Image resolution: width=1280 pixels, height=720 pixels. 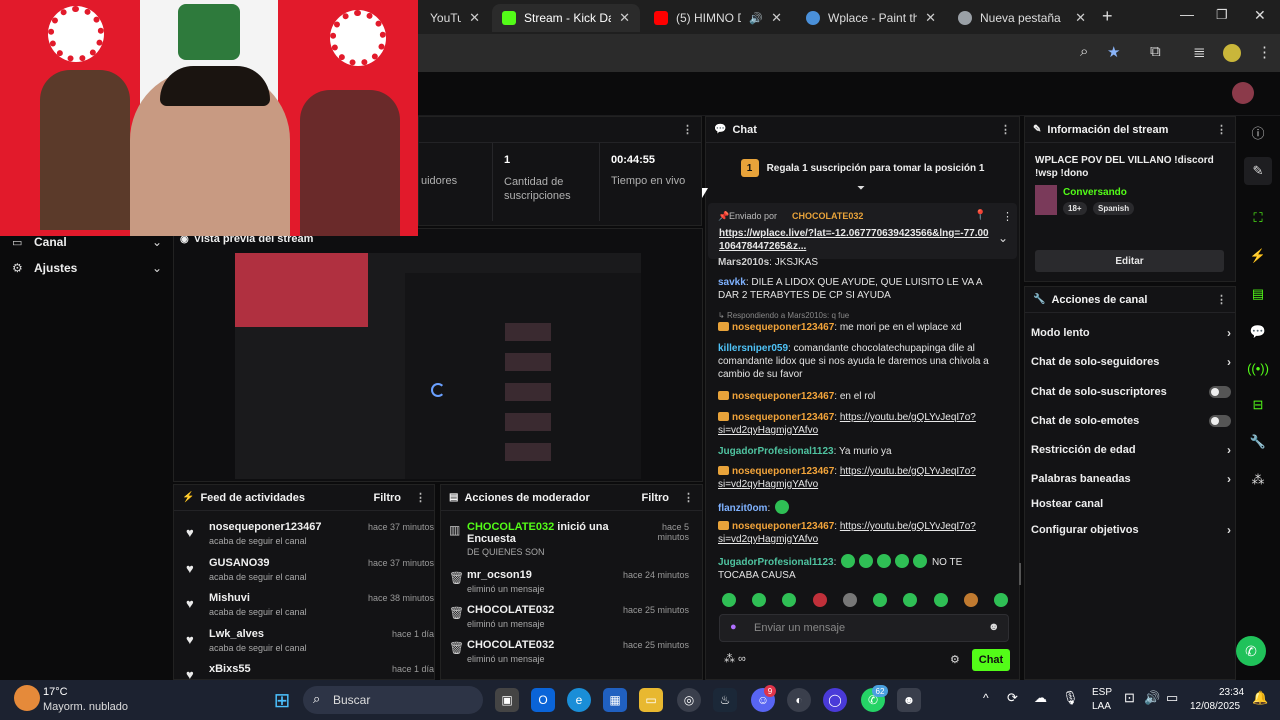 What do you see at coordinates (265, 527) in the screenshot?
I see `feed-user: nosequeponer123467` at bounding box center [265, 527].